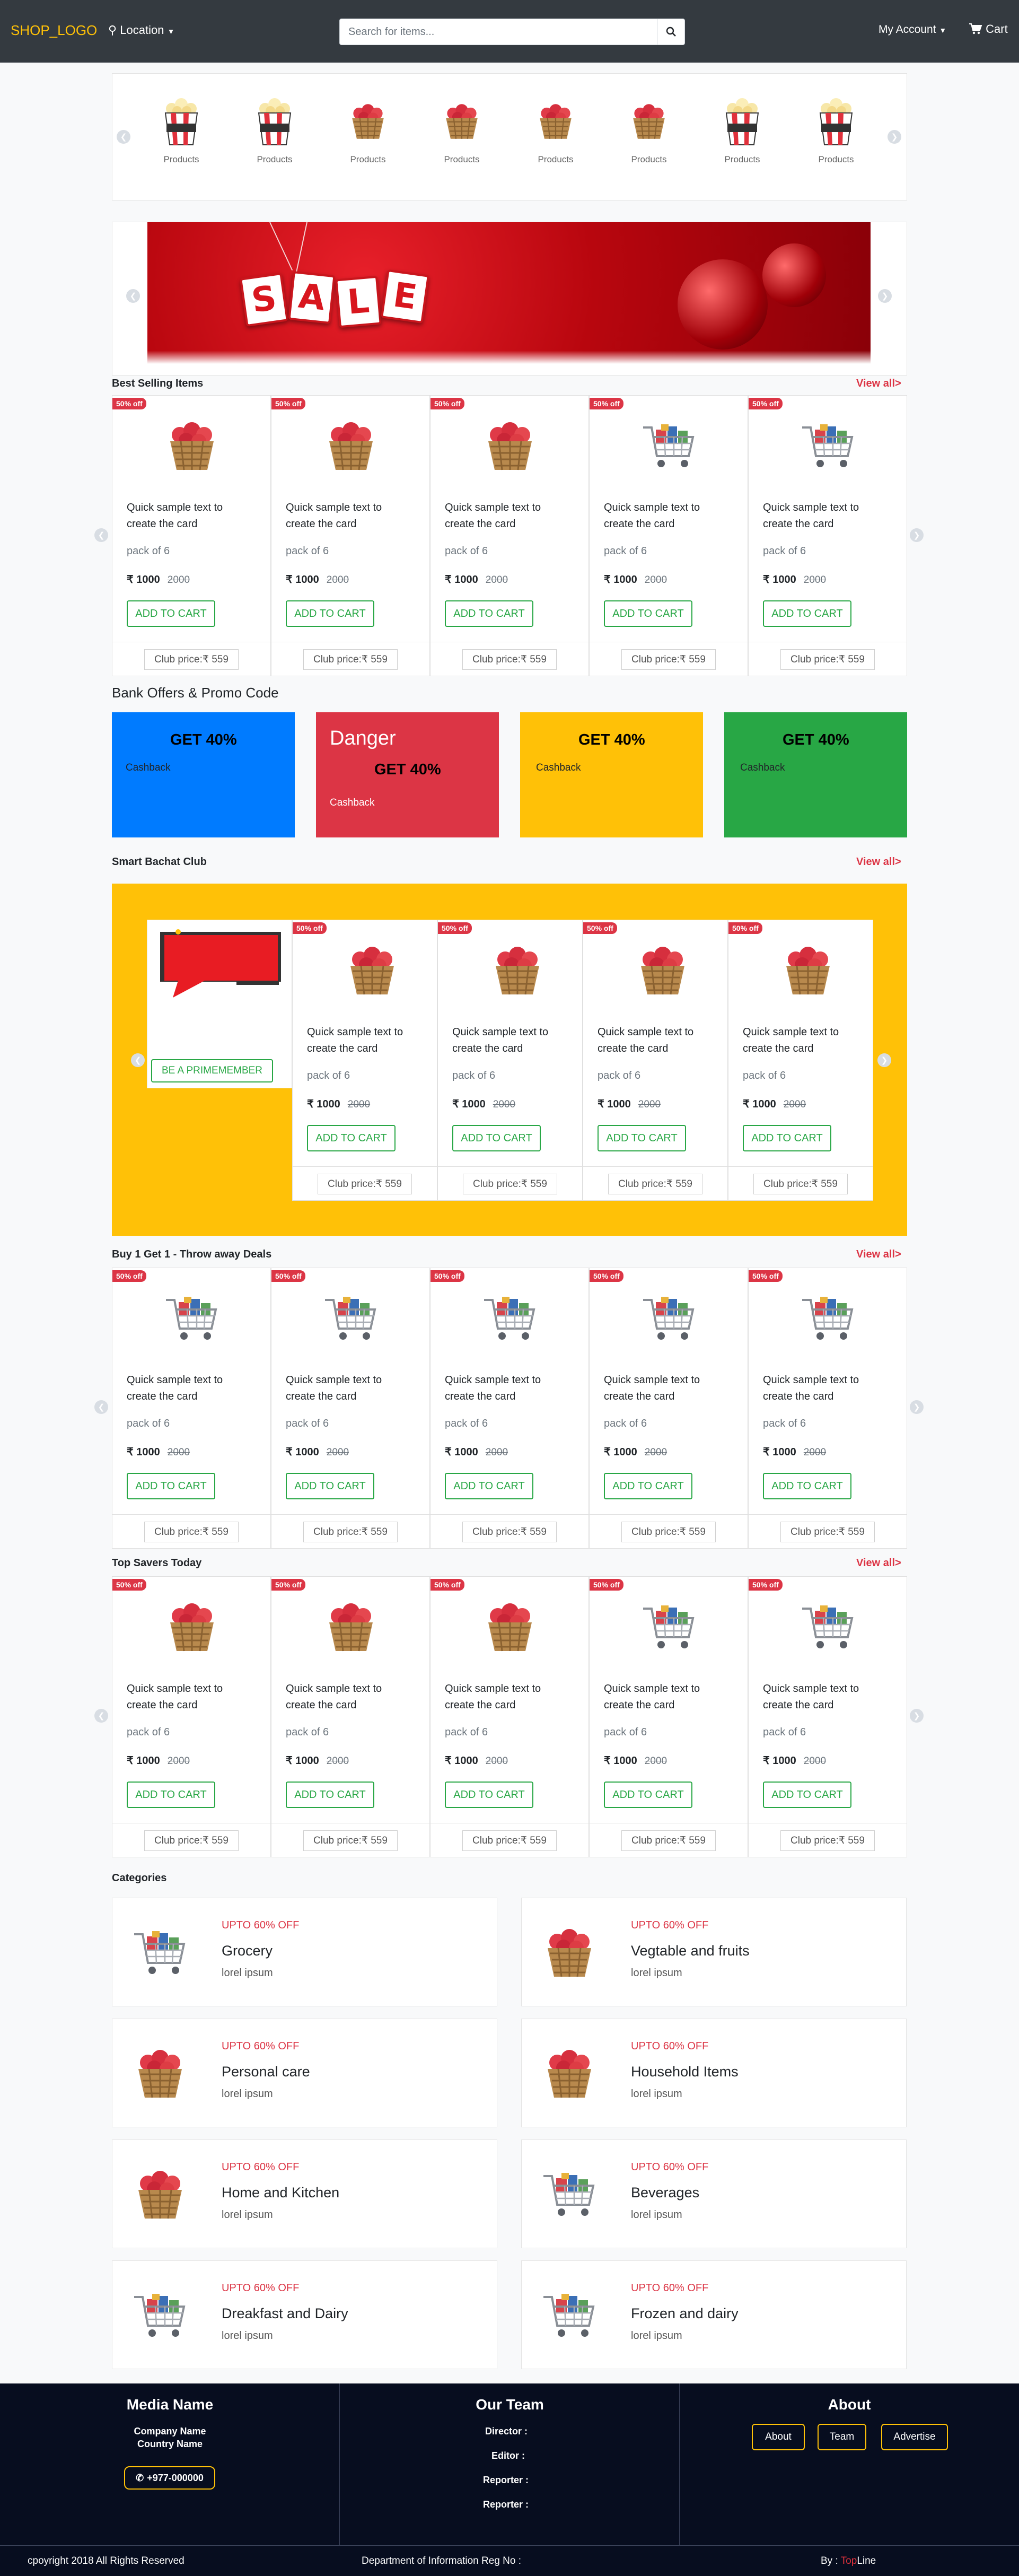 The height and width of the screenshot is (2576, 1019). I want to click on team-button: Team, so click(842, 2437).